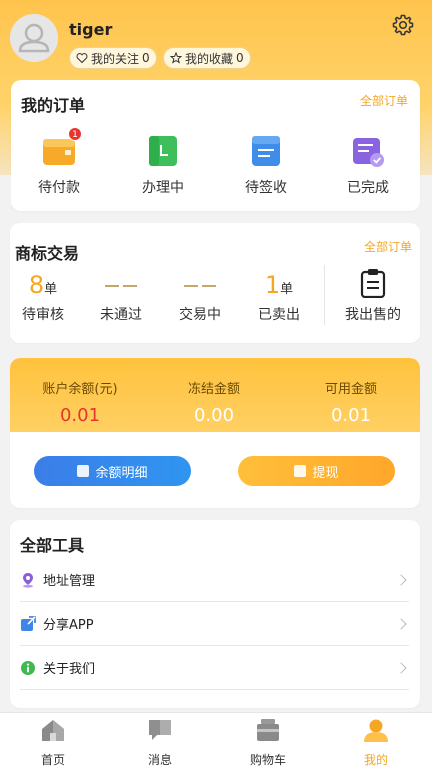 The height and width of the screenshot is (768, 432). Describe the element at coordinates (121, 473) in the screenshot. I see `balance-detail-label: 余额明细` at that location.